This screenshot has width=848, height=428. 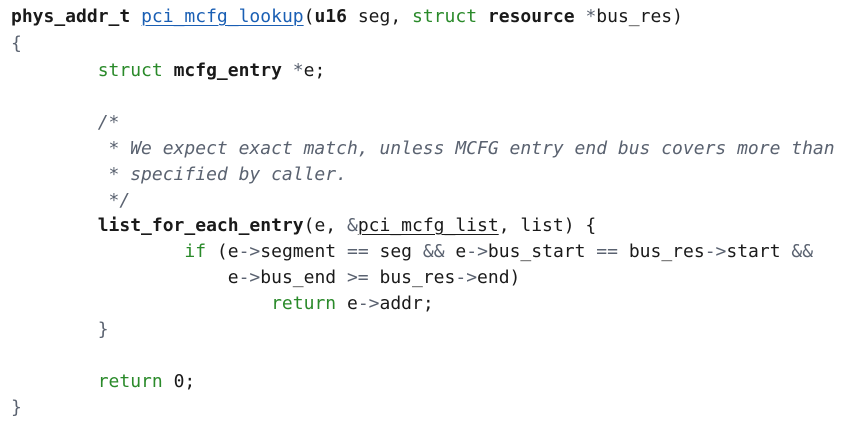 What do you see at coordinates (542, 251) in the screenshot?
I see `code-token-plain: bus_start` at bounding box center [542, 251].